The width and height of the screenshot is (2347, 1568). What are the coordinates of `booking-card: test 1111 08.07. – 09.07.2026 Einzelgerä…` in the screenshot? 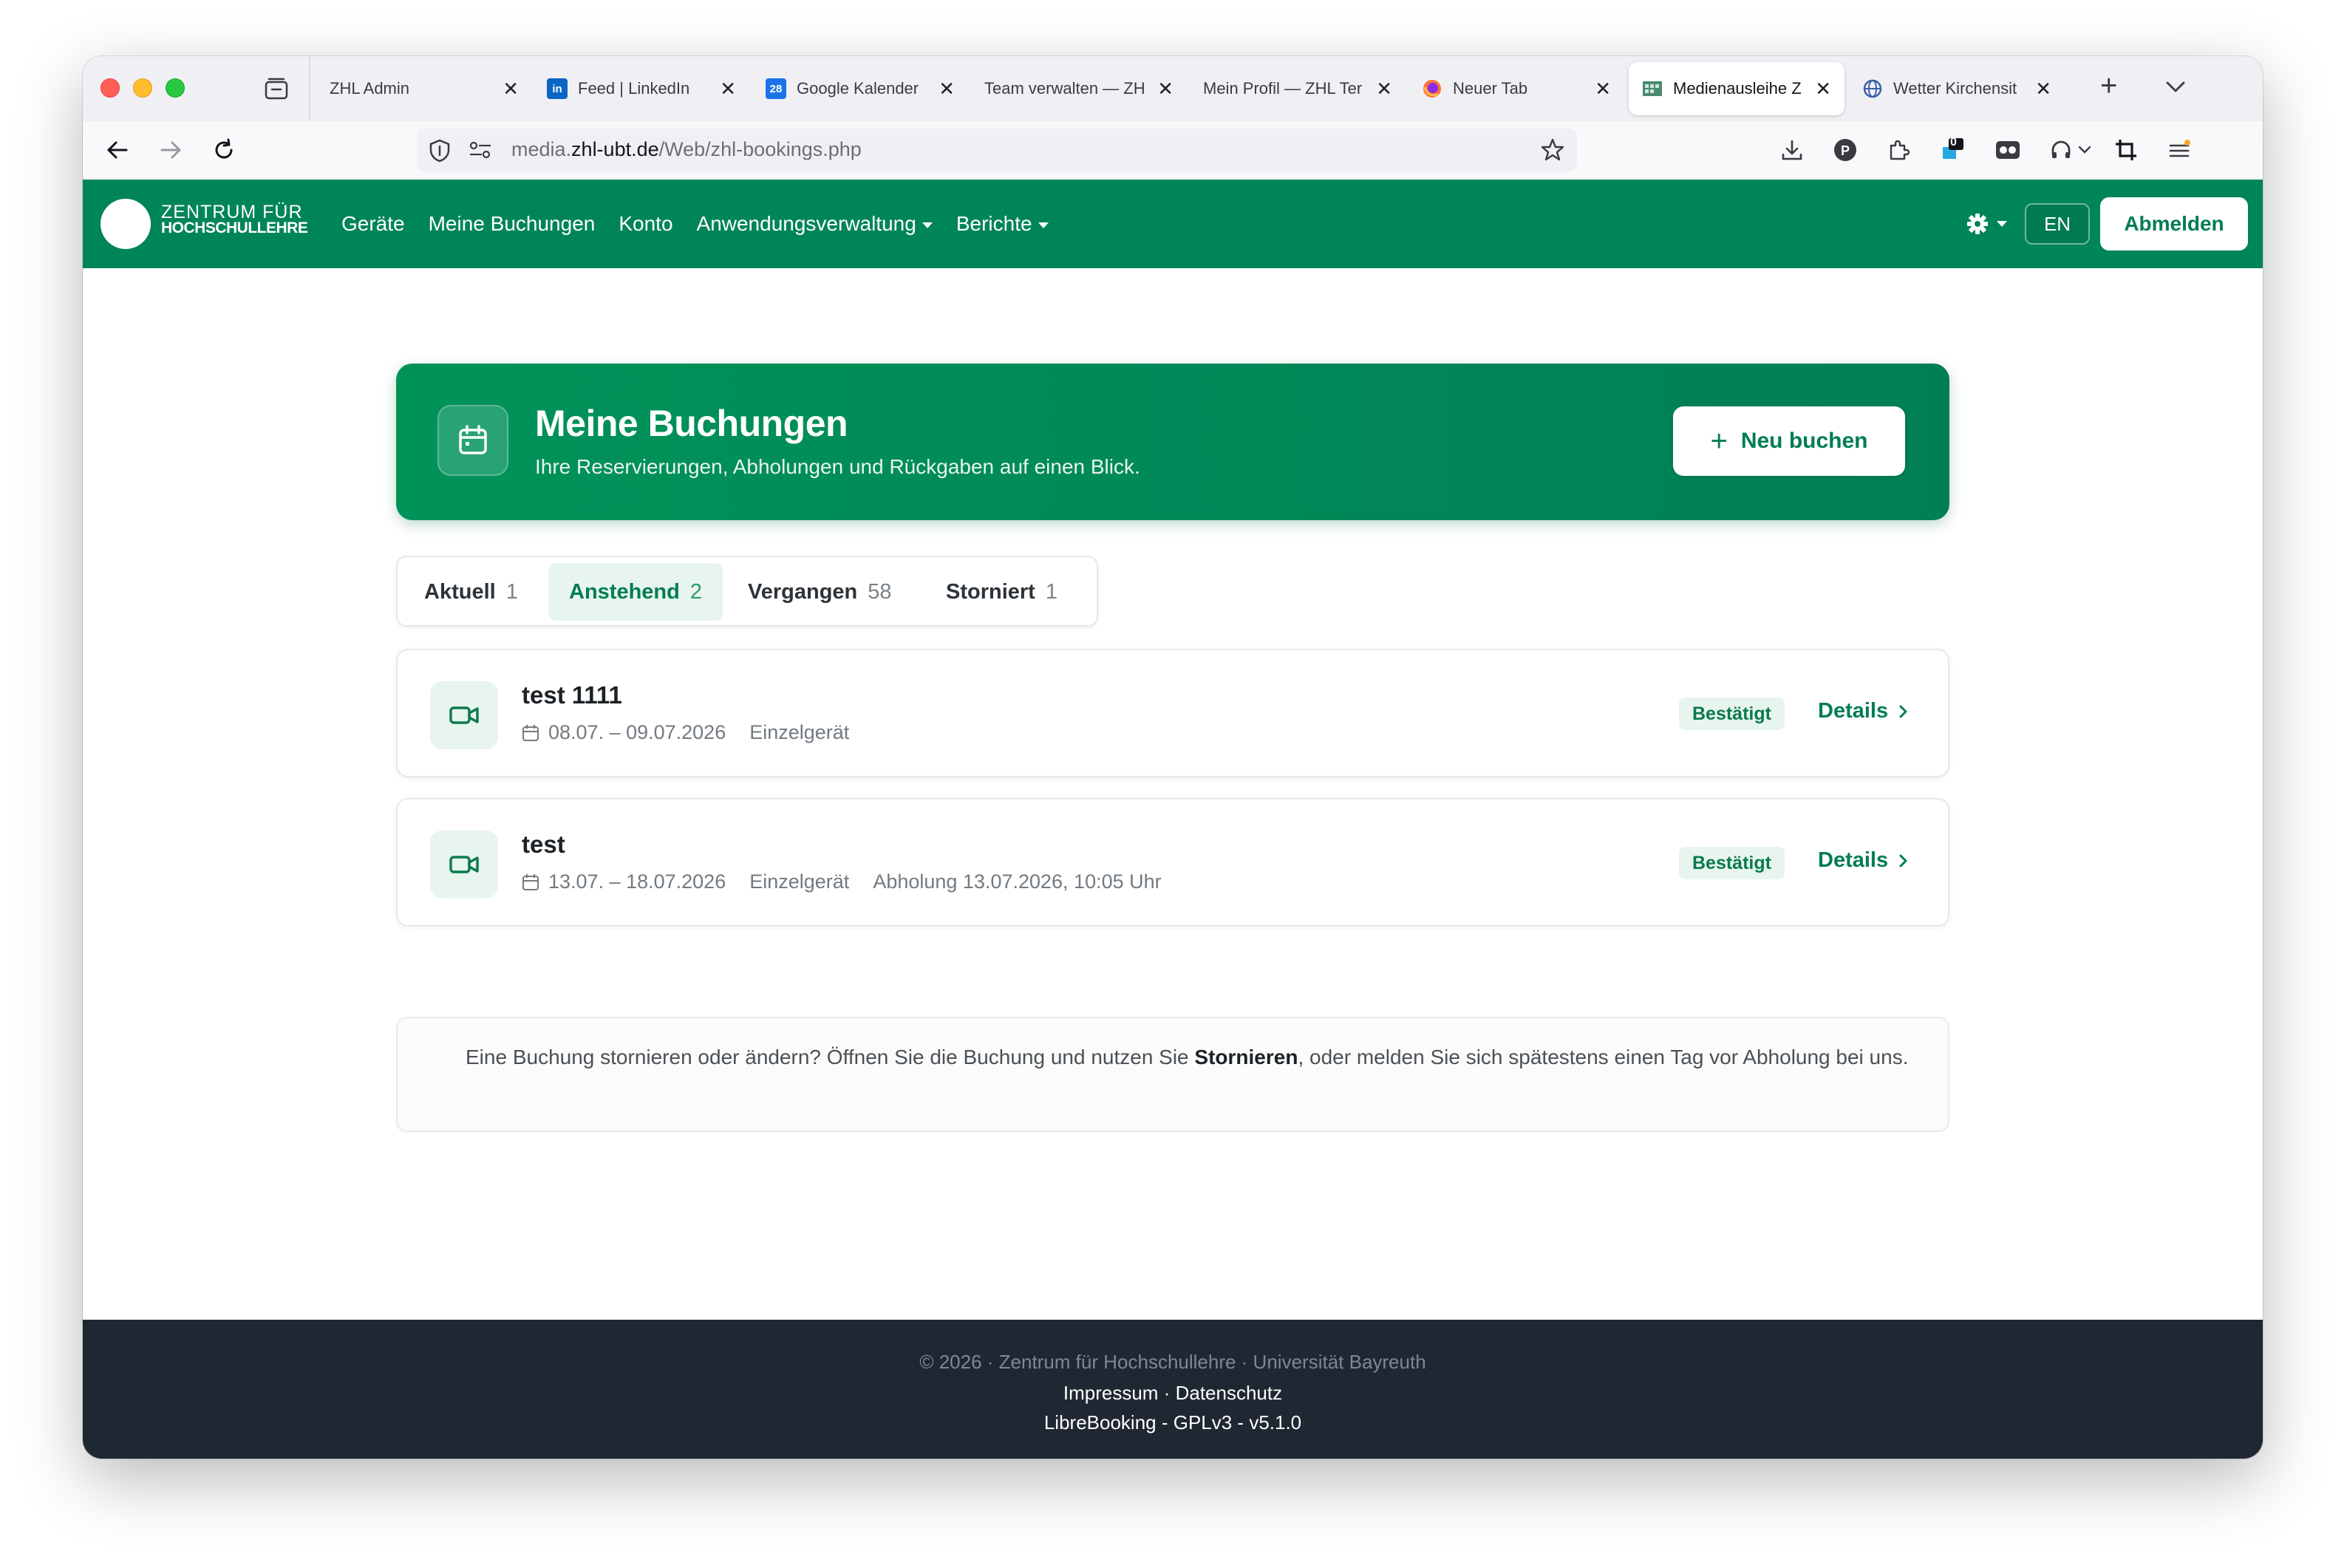 It's located at (1172, 713).